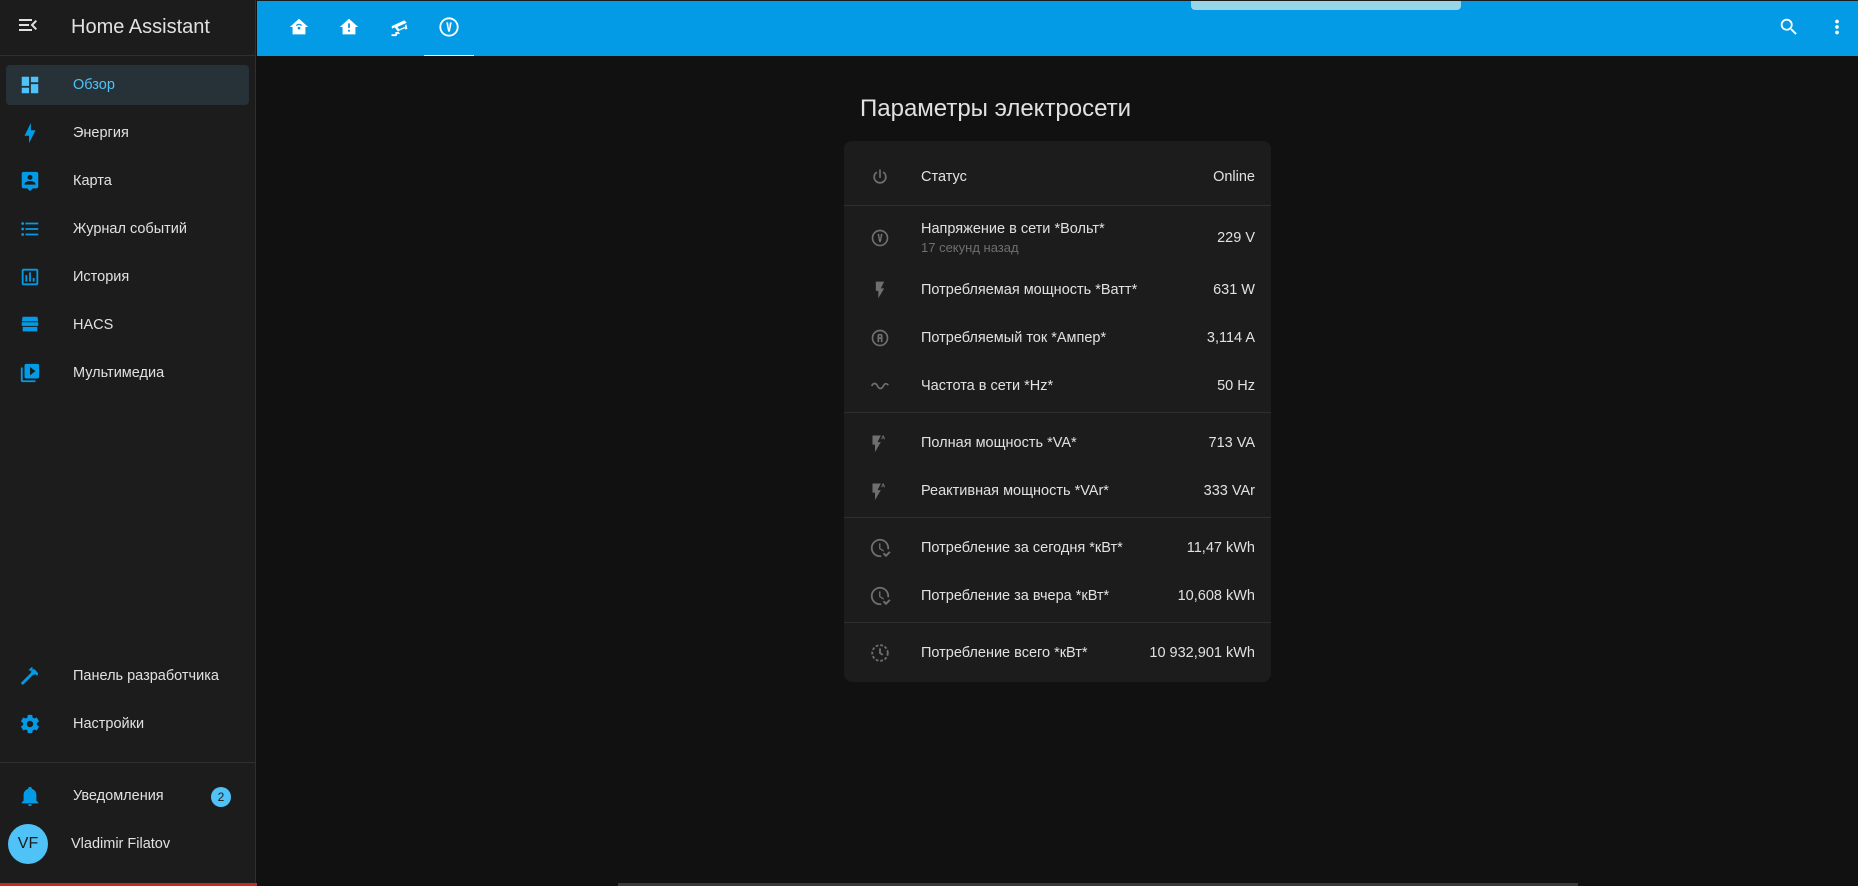  I want to click on cctv-icon, so click(399, 29).